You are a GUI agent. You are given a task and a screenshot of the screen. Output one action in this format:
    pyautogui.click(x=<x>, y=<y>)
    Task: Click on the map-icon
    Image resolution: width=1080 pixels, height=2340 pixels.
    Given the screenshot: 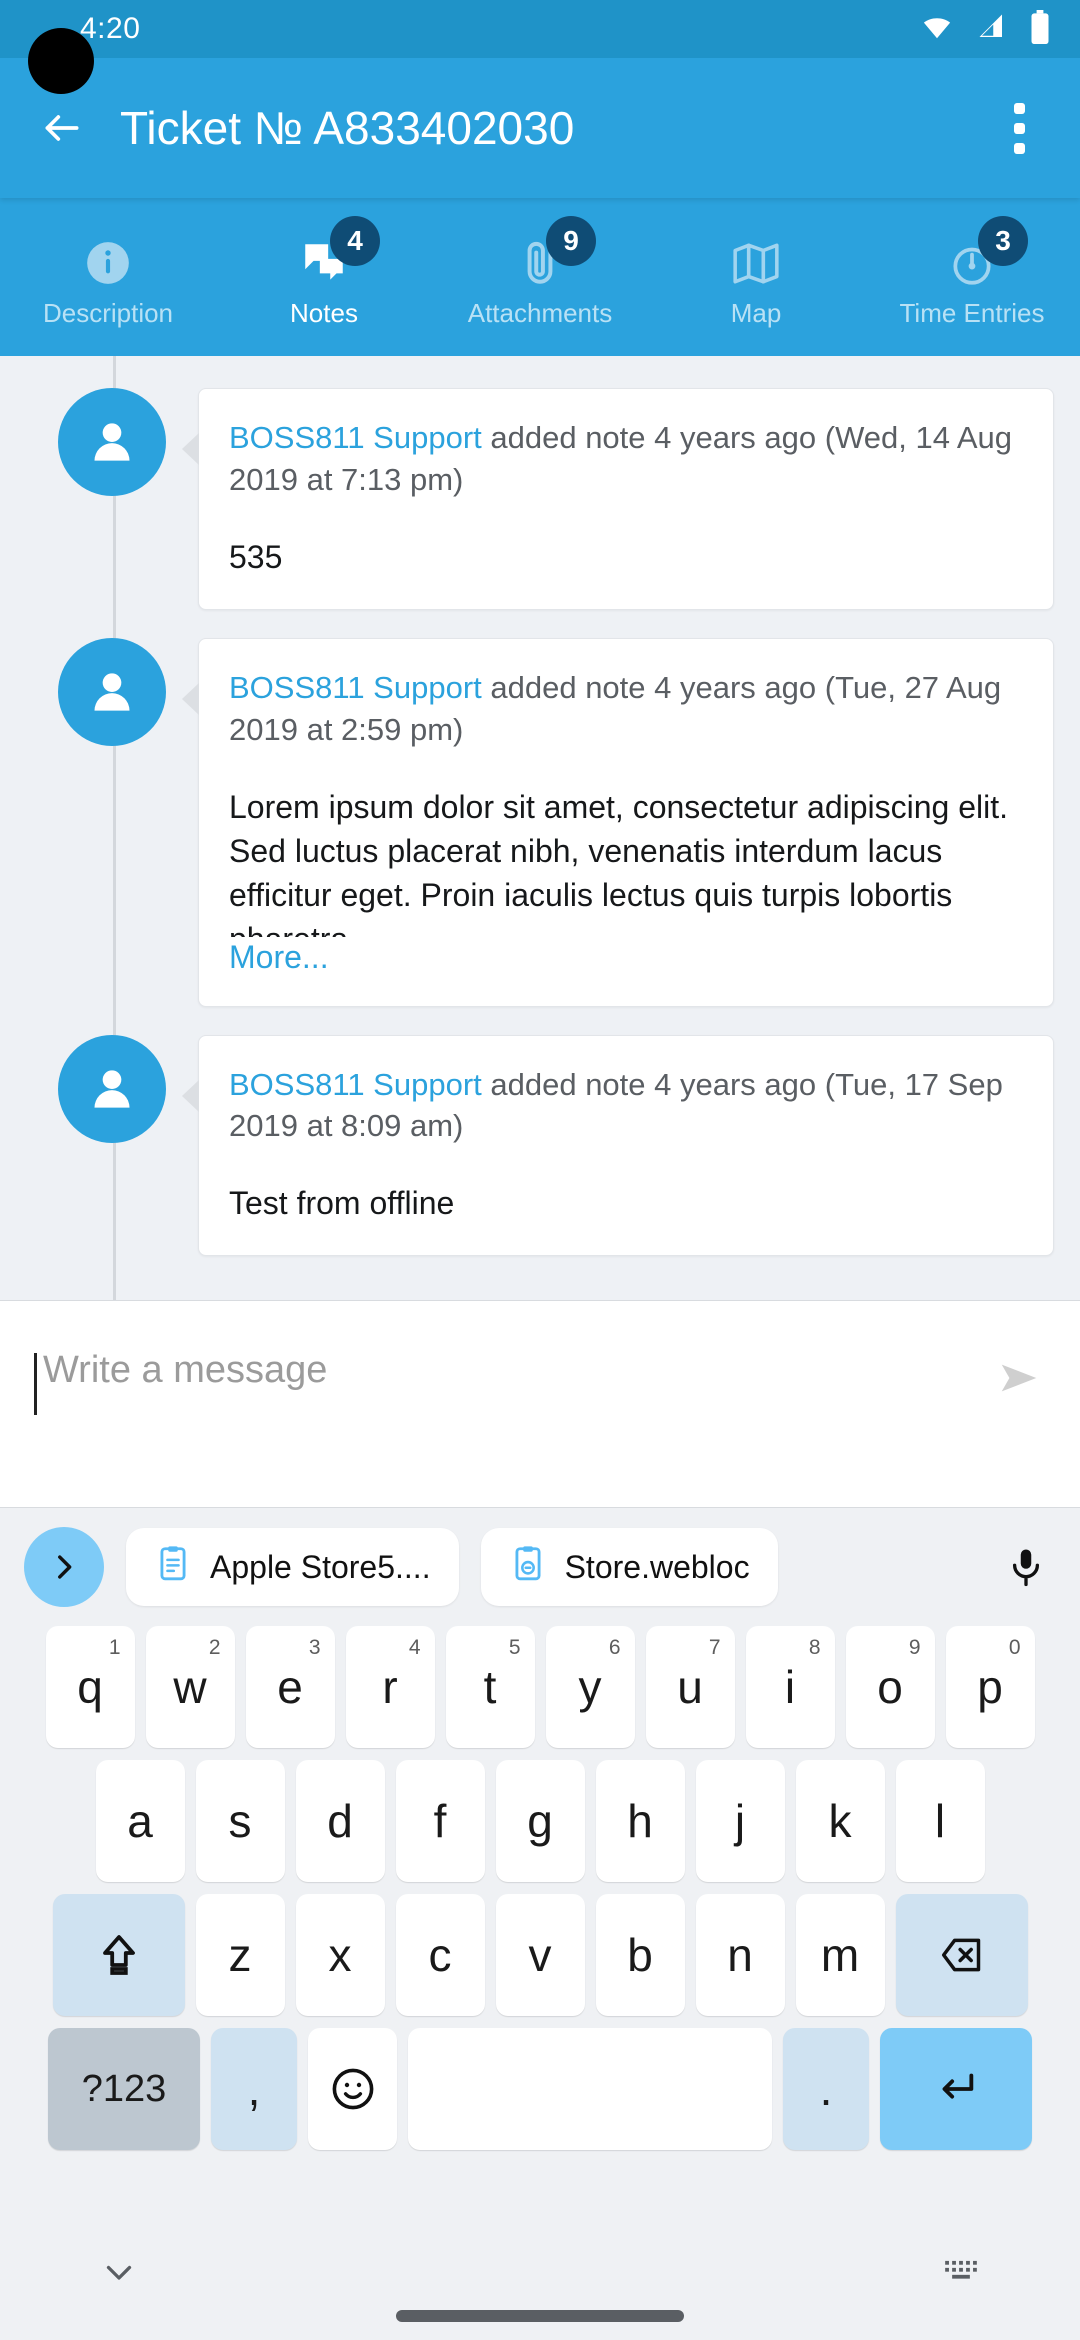 What is the action you would take?
    pyautogui.click(x=756, y=263)
    